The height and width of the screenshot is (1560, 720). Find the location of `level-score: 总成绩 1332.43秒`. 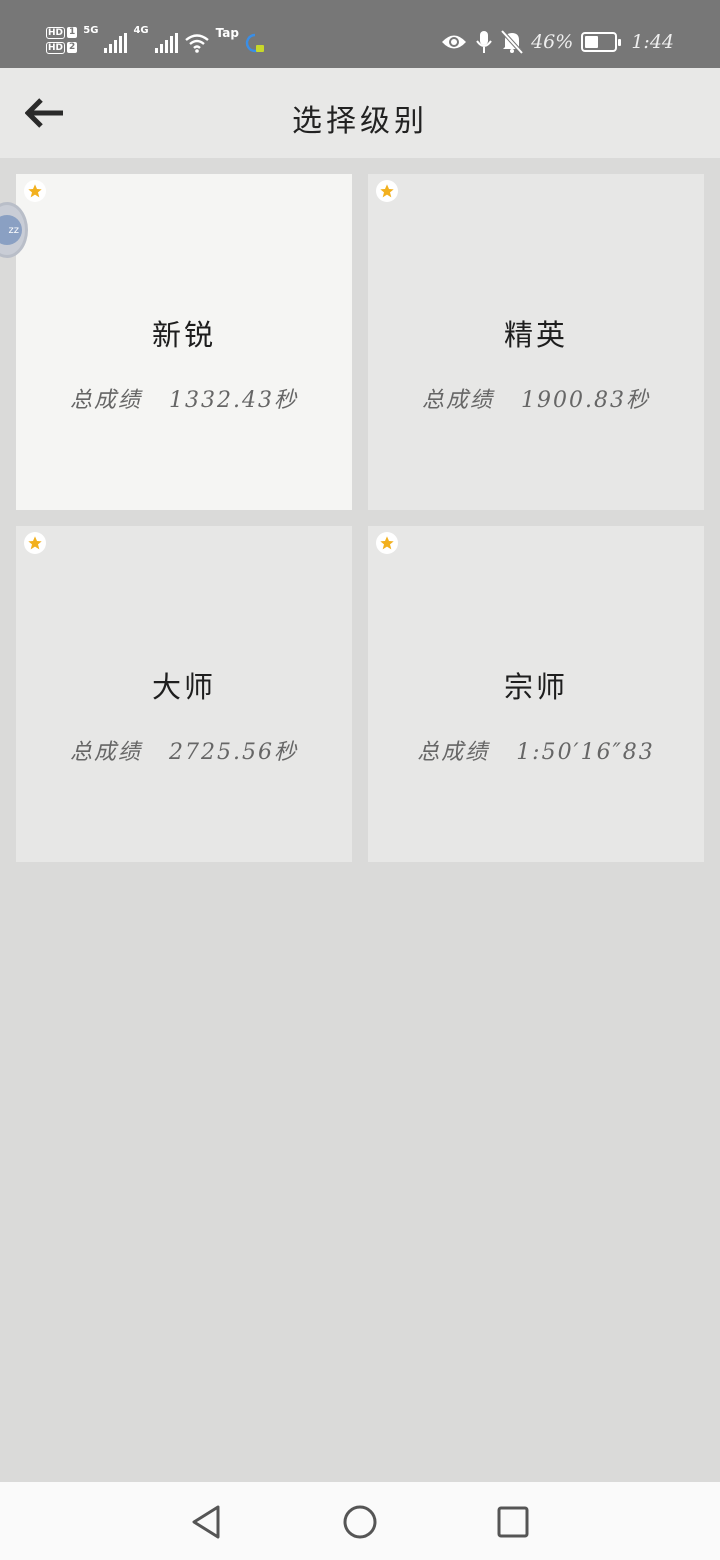

level-score: 总成绩 1332.43秒 is located at coordinates (184, 398).